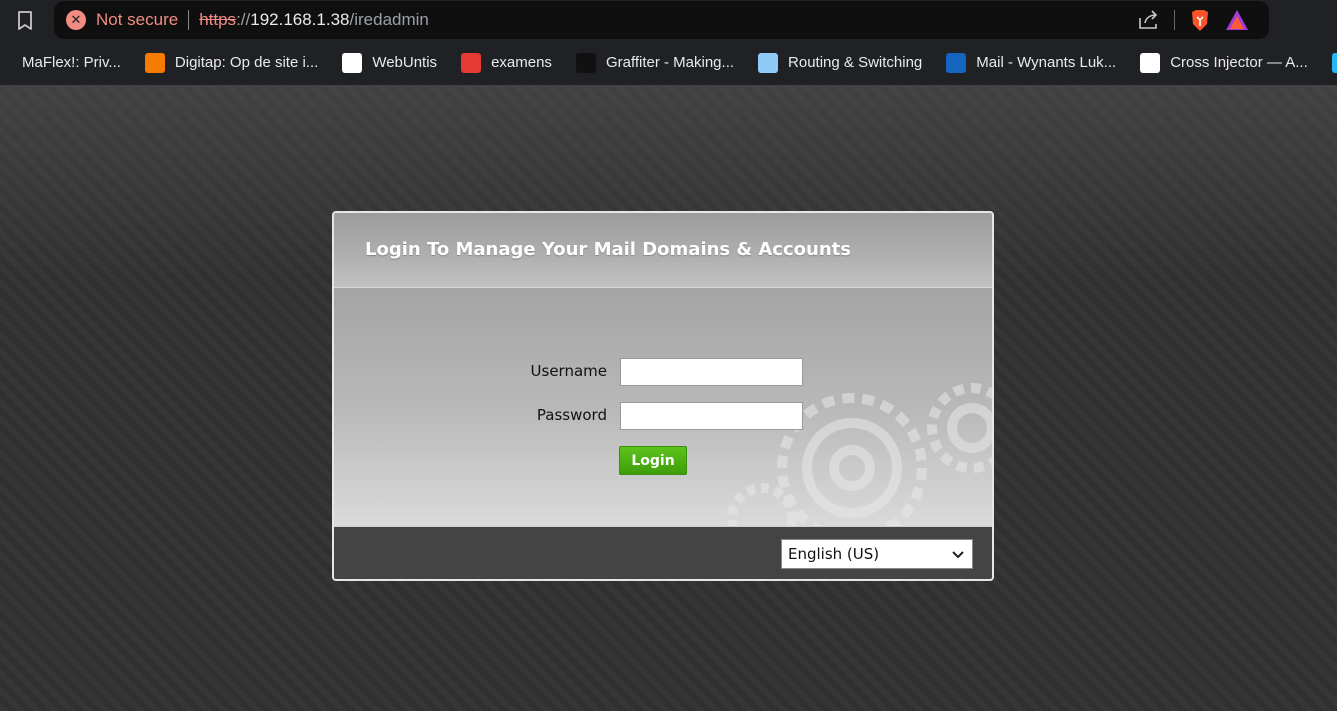 The width and height of the screenshot is (1337, 711). I want to click on webuntis-icon, so click(352, 62).